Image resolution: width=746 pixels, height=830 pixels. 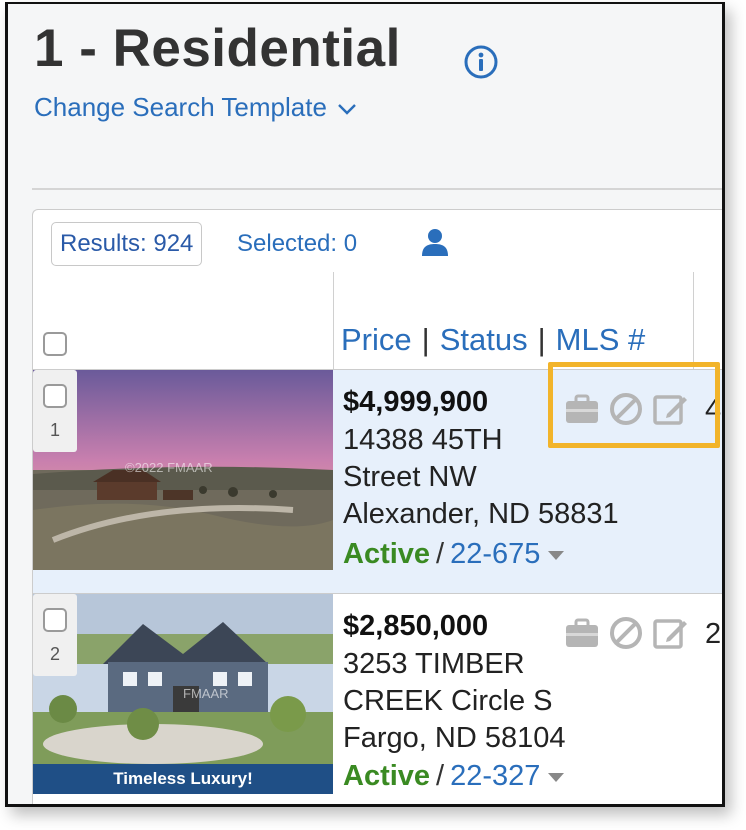 I want to click on photo-banner: Timeless Luxury!, so click(x=183, y=779).